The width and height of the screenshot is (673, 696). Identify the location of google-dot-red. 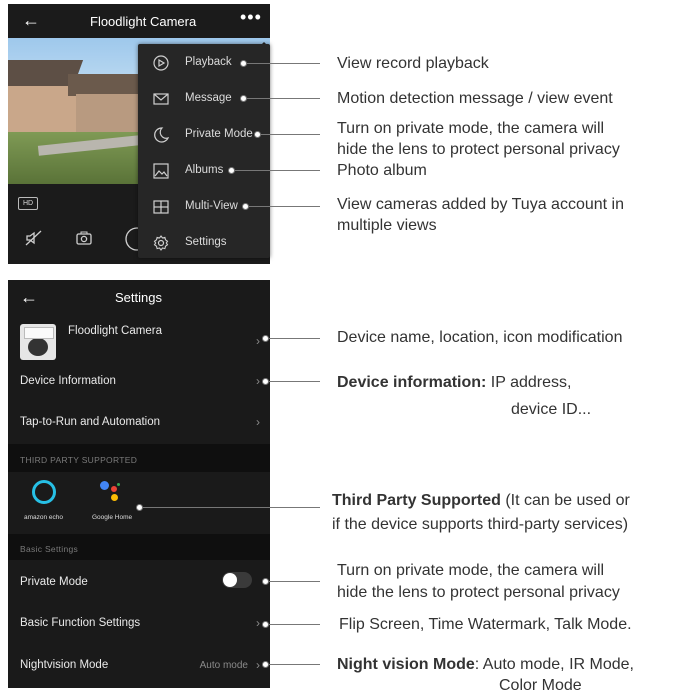
(114, 489).